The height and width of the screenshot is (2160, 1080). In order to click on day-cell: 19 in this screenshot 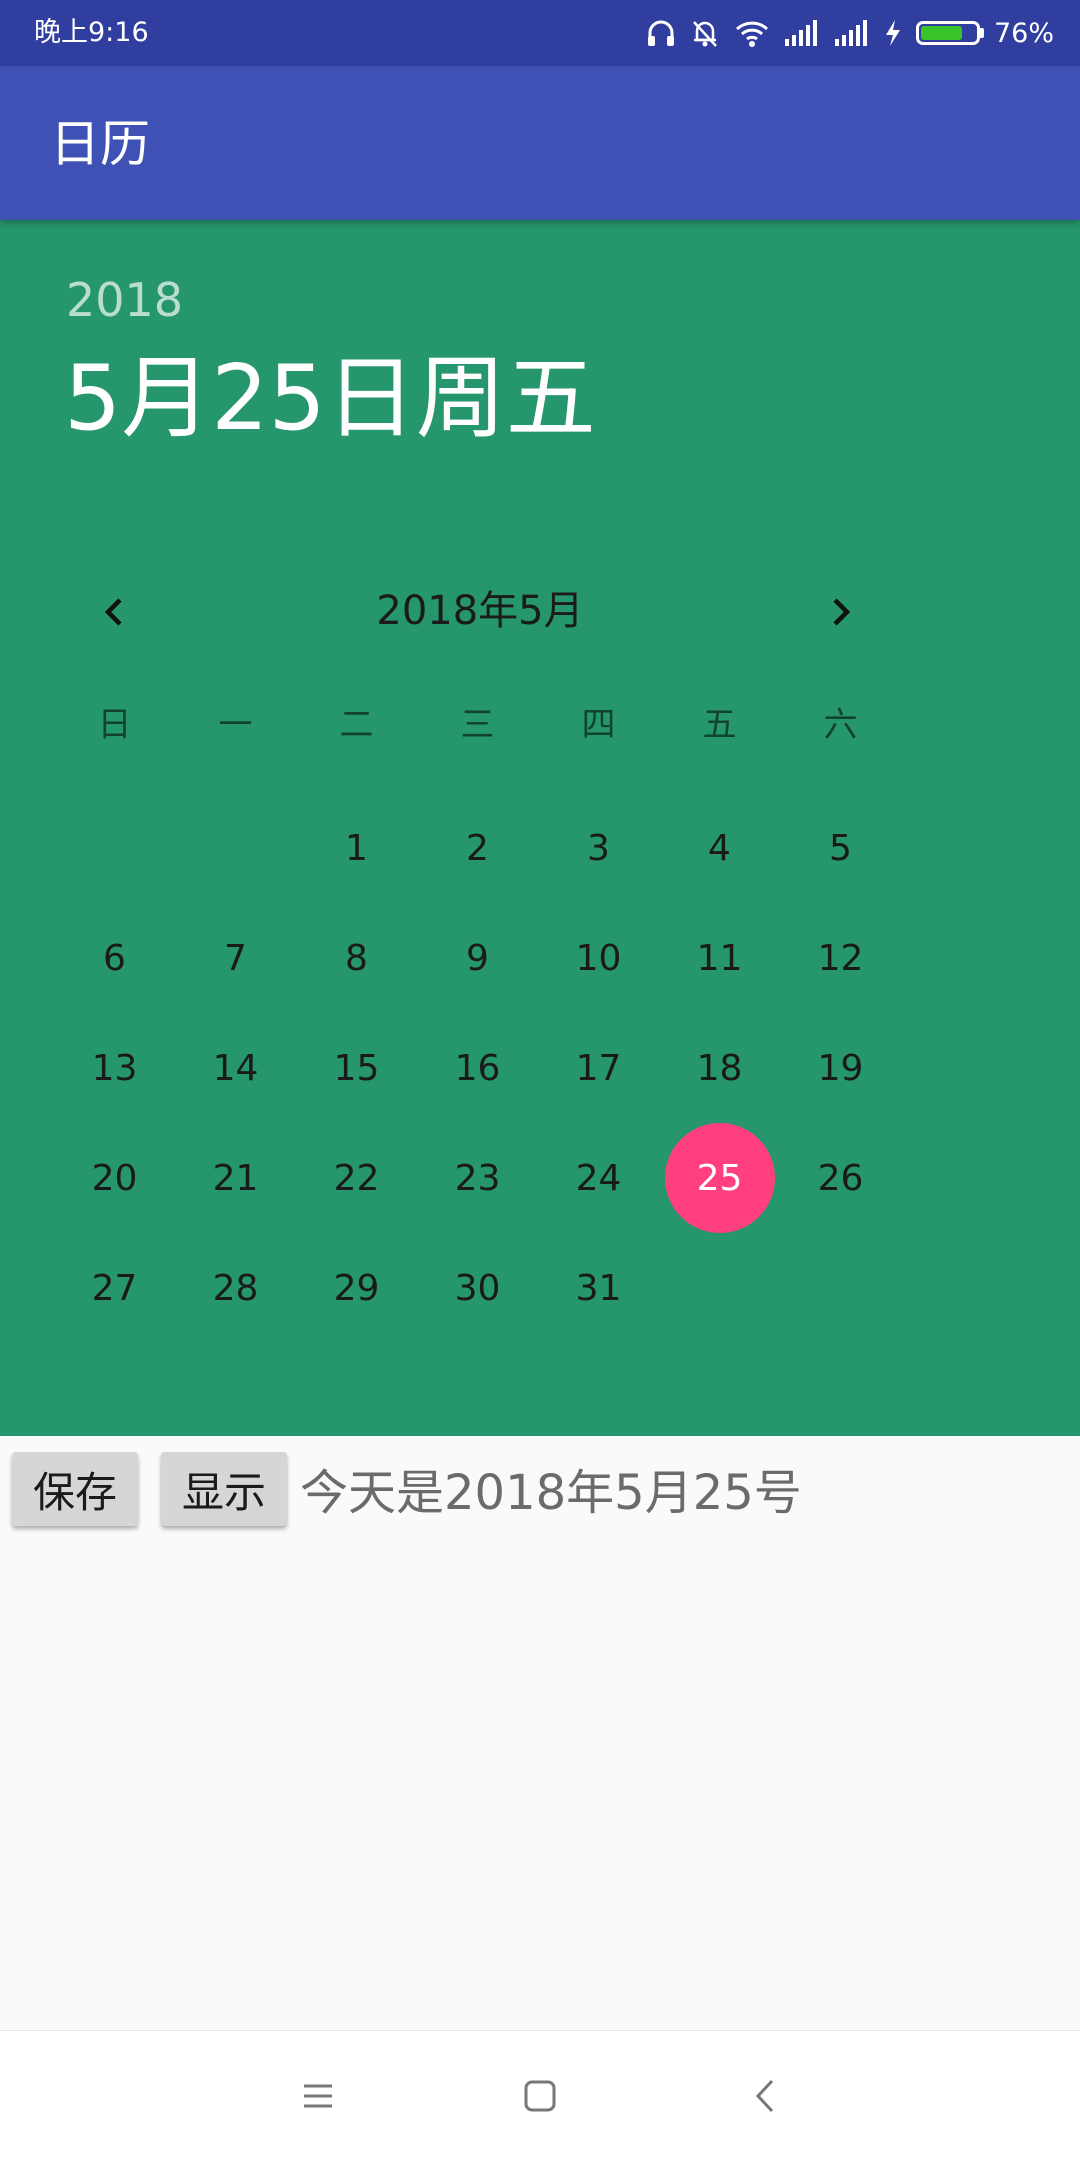, I will do `click(840, 1068)`.